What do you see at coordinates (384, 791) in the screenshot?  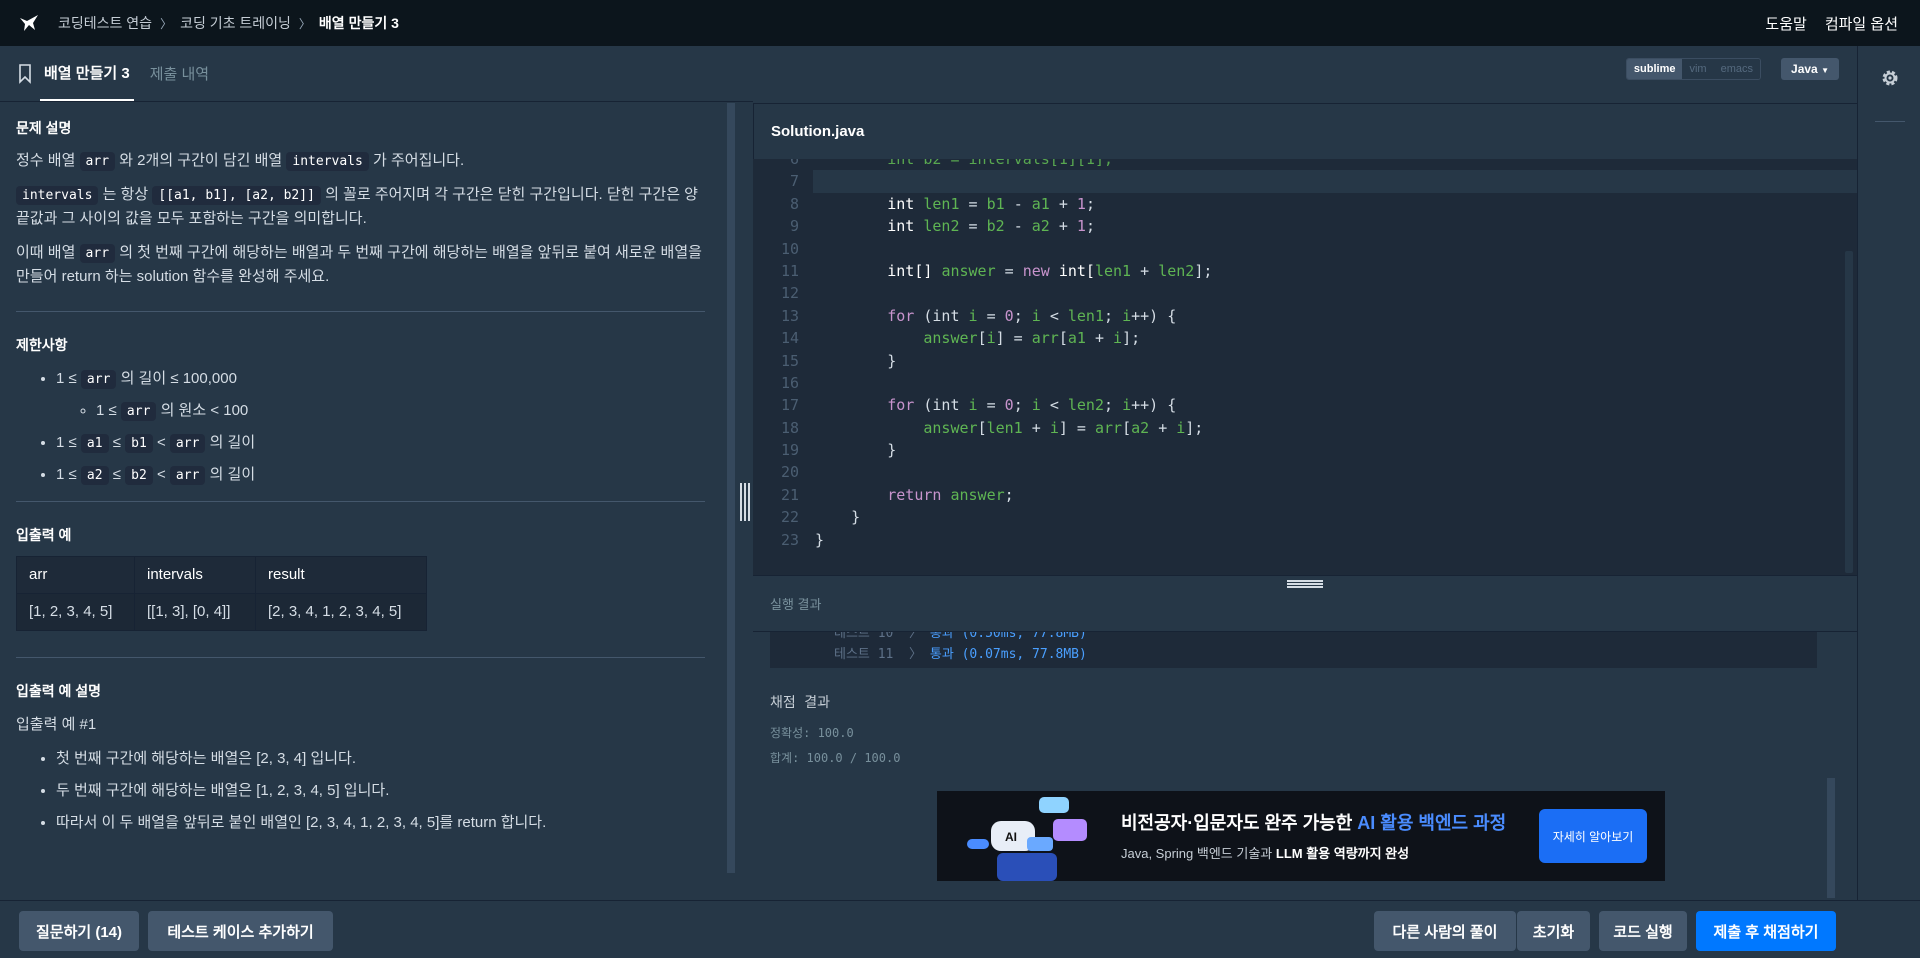 I see `list-item: 두 번째 구간에 해당하는 배열은 [1, 2, 3, 4, 5] 입니다.` at bounding box center [384, 791].